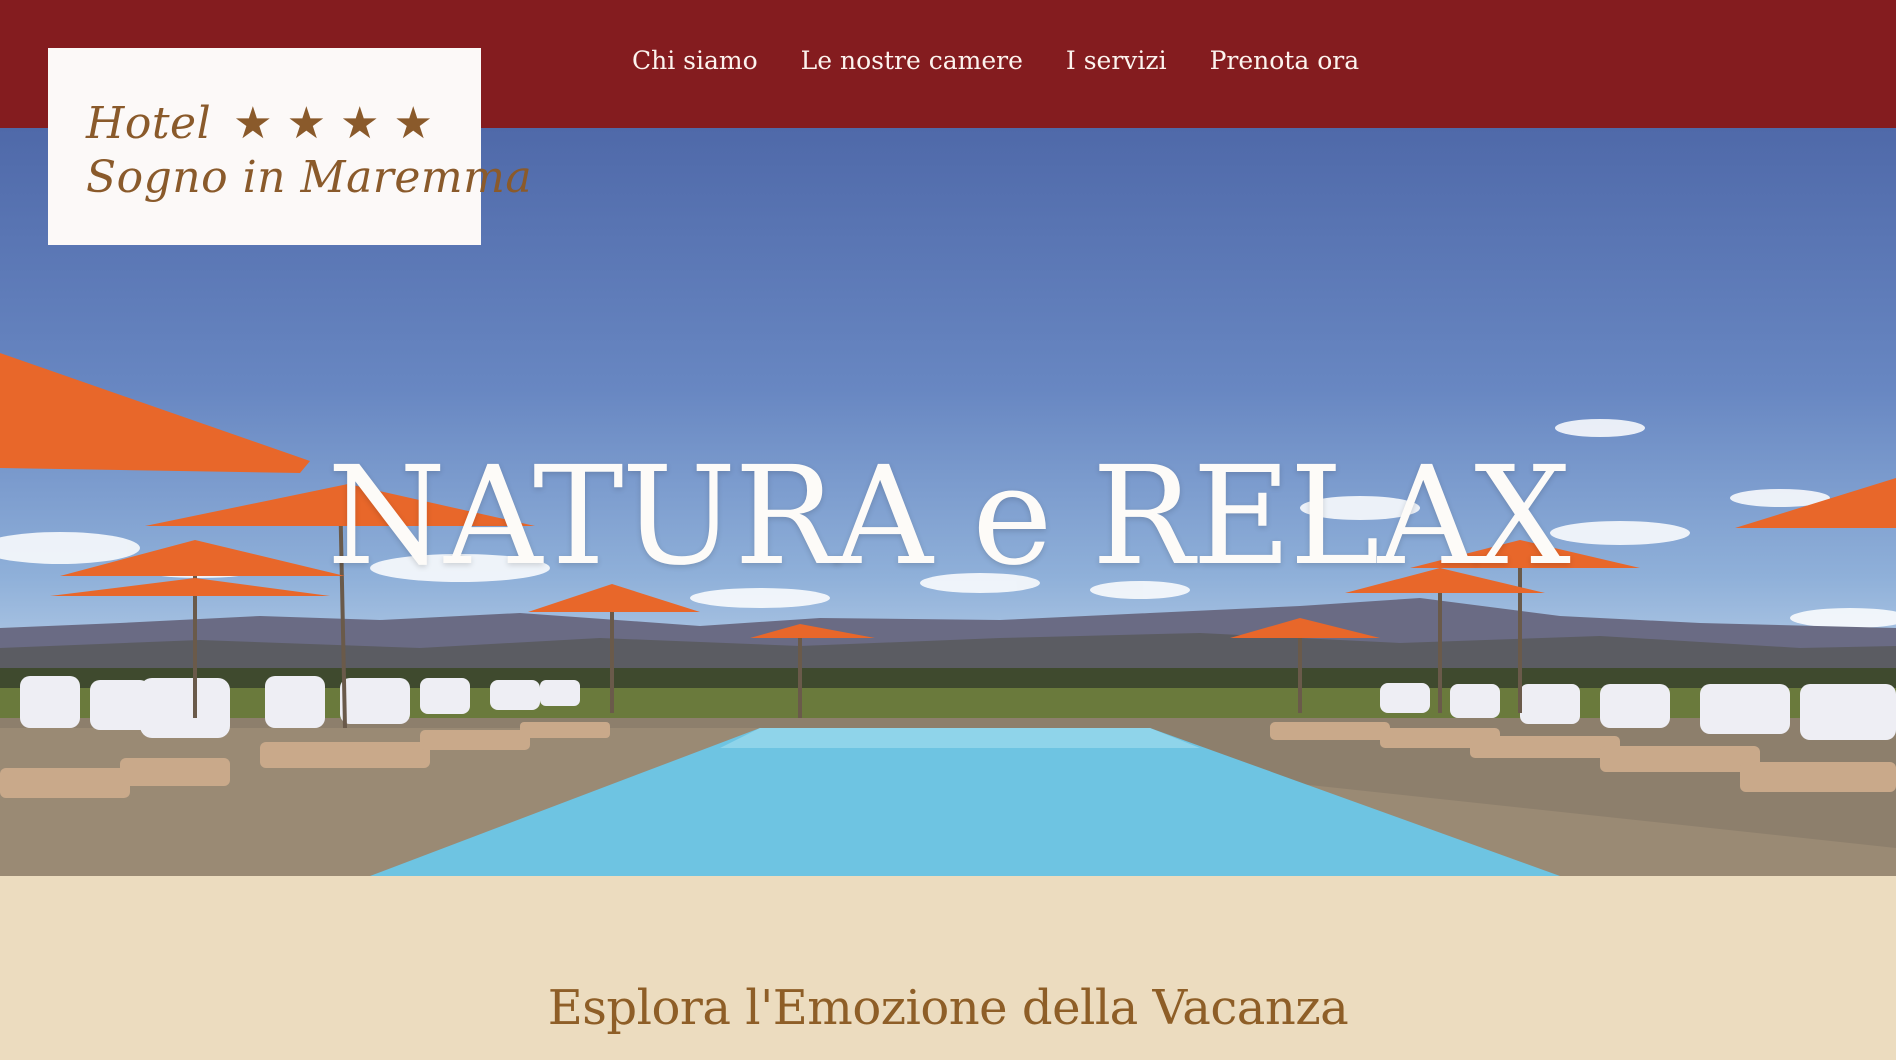  I want to click on nav-i-servizi: I servizi, so click(1116, 60).